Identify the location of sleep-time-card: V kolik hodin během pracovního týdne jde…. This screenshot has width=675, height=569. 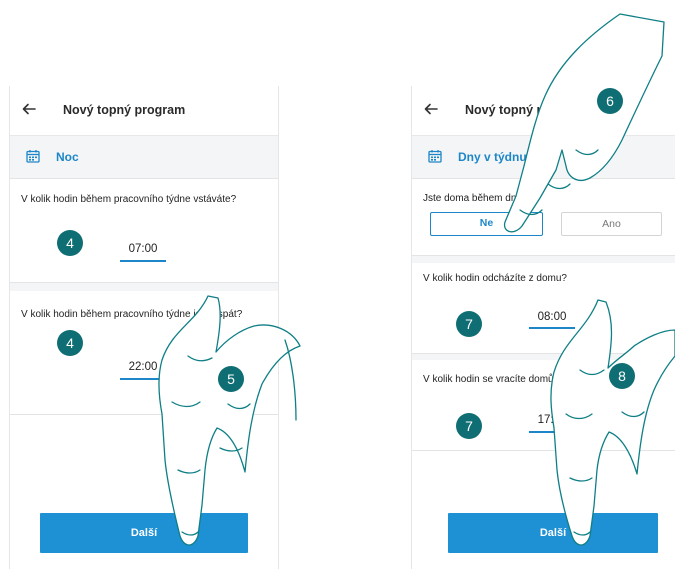
(144, 353).